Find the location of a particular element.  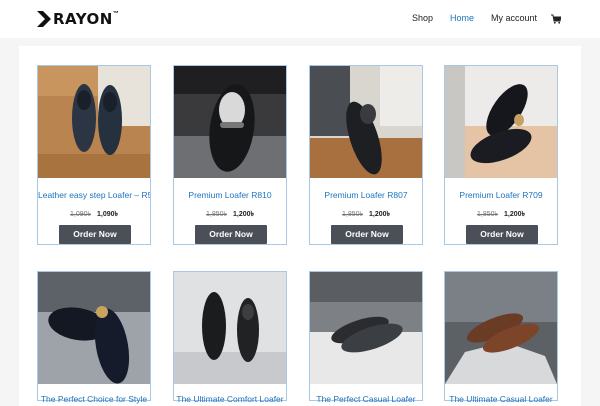

product-card: The Ultimate Comfort Loafer is located at coordinates (230, 337).